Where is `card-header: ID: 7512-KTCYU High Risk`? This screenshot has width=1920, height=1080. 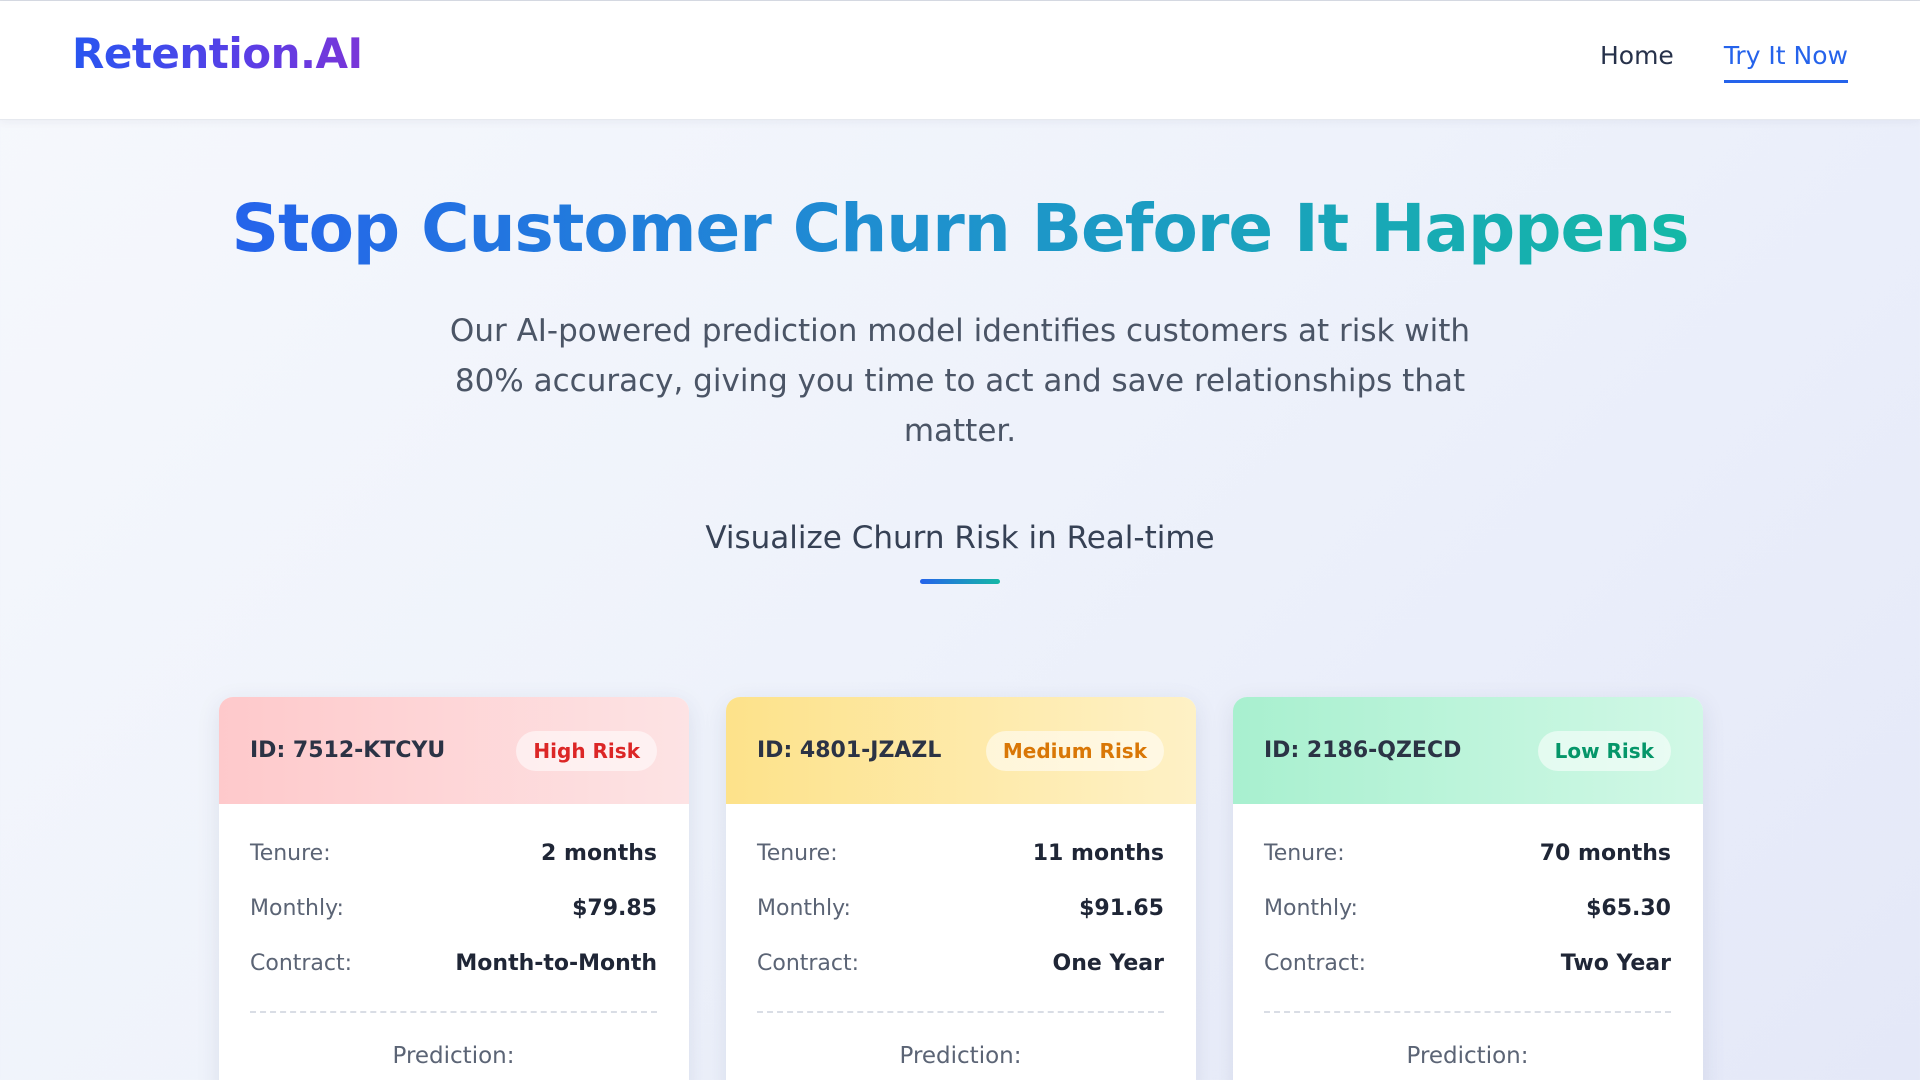
card-header: ID: 7512-KTCYU High Risk is located at coordinates (454, 750).